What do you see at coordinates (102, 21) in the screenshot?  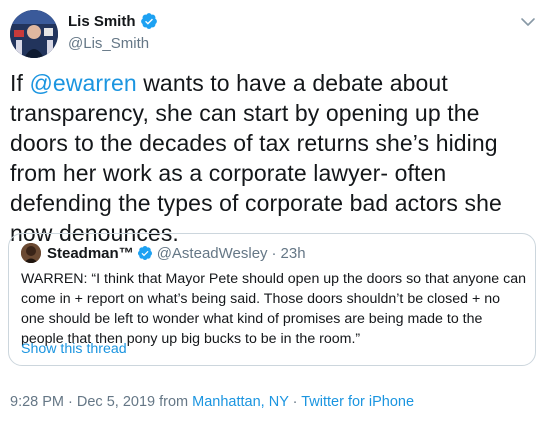 I see `author-display-name: Lis Smith` at bounding box center [102, 21].